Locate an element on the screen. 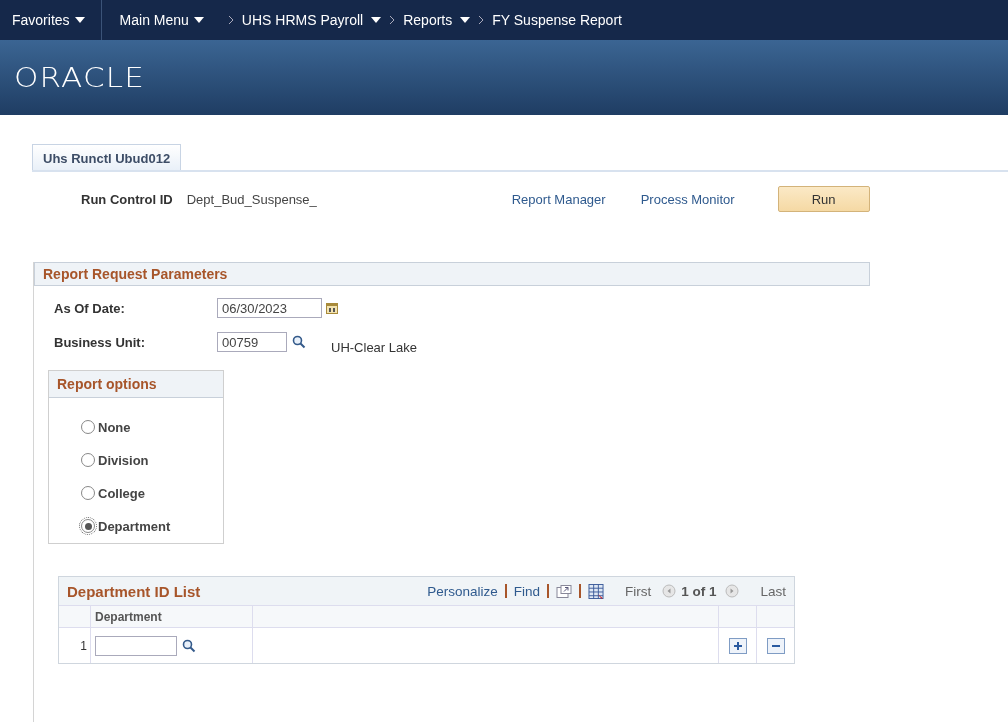 Image resolution: width=1008 pixels, height=726 pixels. field-description: UH-Clear Lake is located at coordinates (374, 347).